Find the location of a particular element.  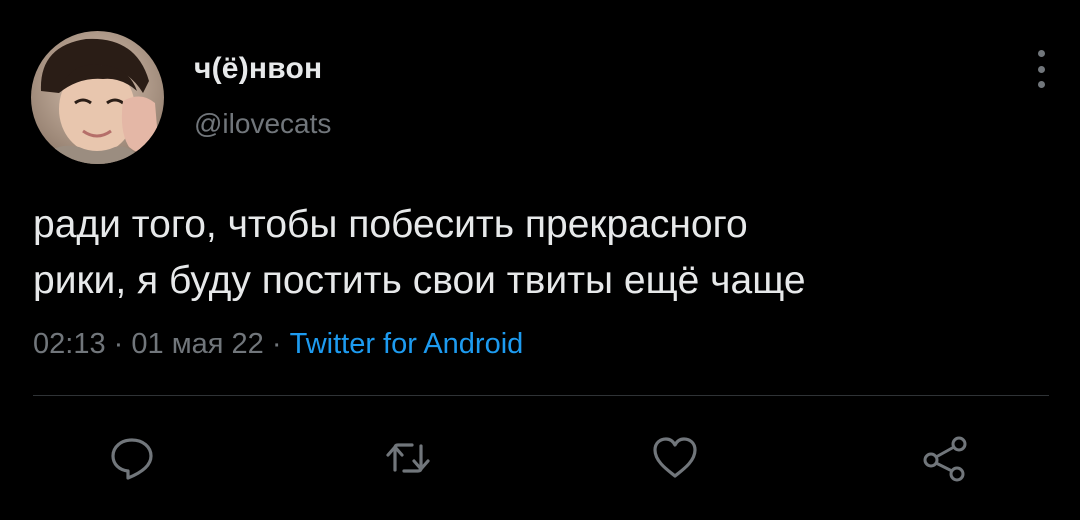

avatar is located at coordinates (97, 97).